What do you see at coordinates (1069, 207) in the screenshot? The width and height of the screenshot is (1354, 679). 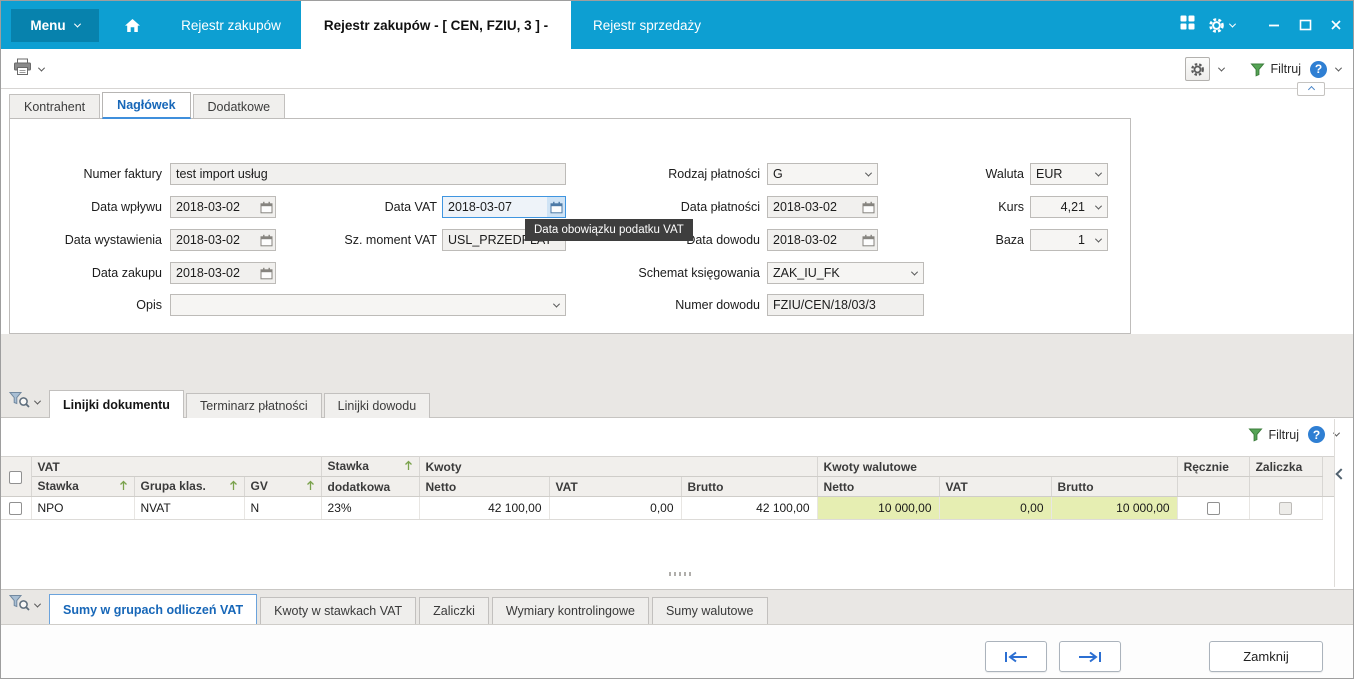 I see `kurs-field: 4,21` at bounding box center [1069, 207].